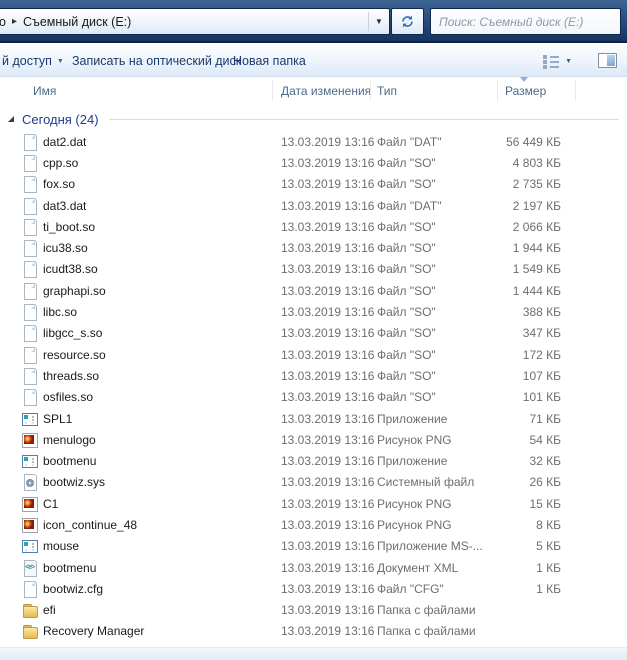 The width and height of the screenshot is (627, 660). Describe the element at coordinates (269, 60) in the screenshot. I see `new-folder-button: Новая папка` at that location.